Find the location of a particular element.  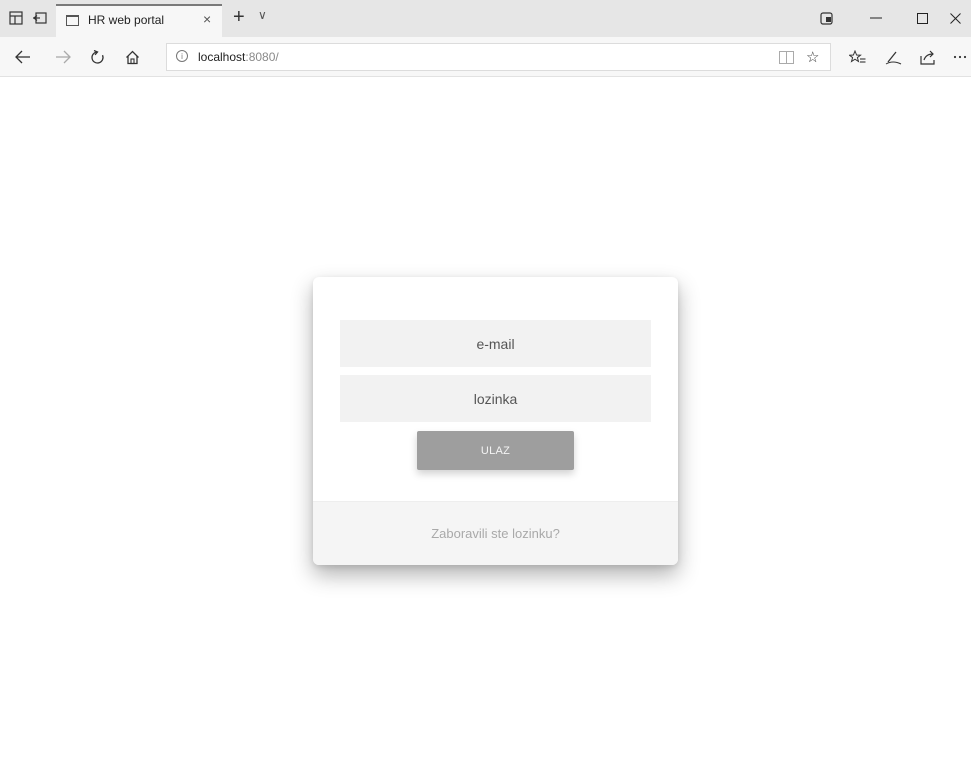

close-tab-icon: × is located at coordinates (207, 19).